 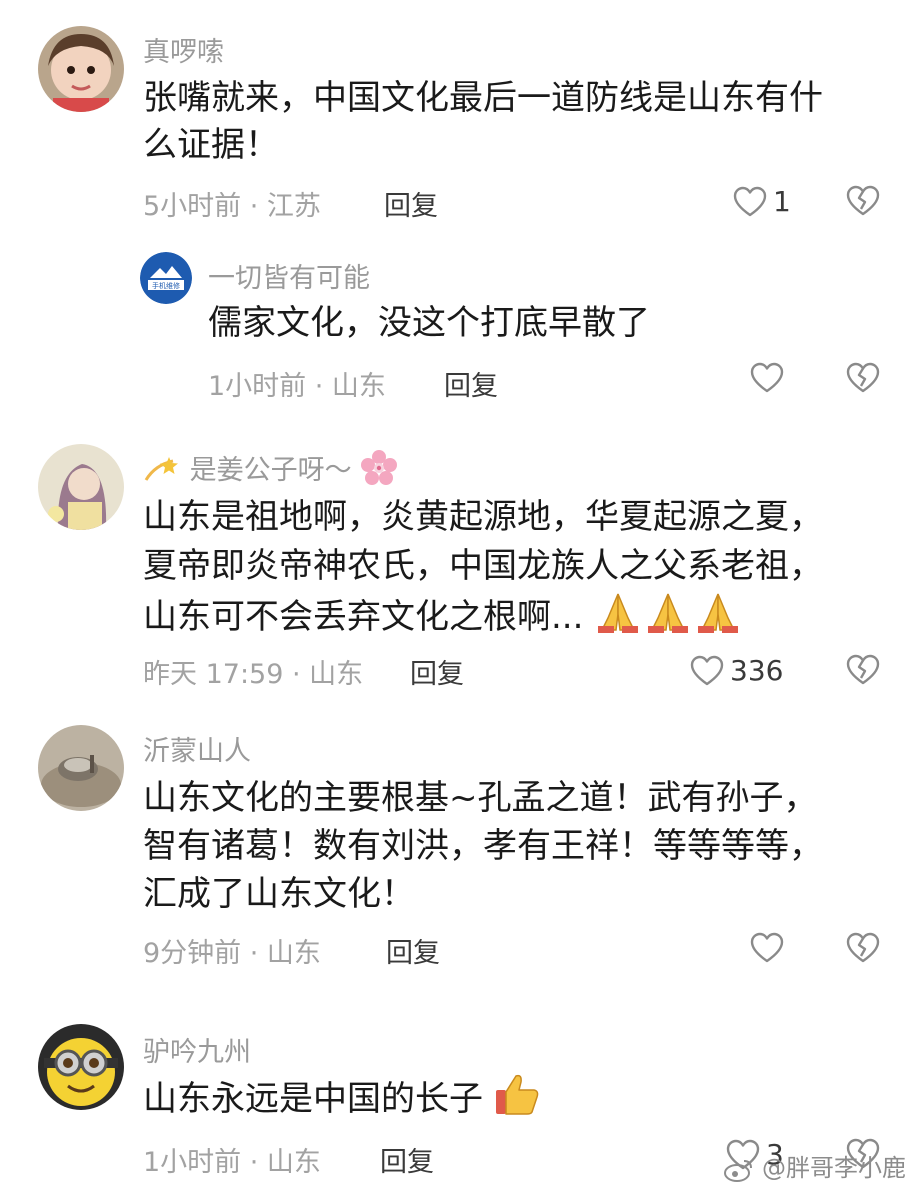 What do you see at coordinates (517, 1101) in the screenshot?
I see `thumbs-up-emoji` at bounding box center [517, 1101].